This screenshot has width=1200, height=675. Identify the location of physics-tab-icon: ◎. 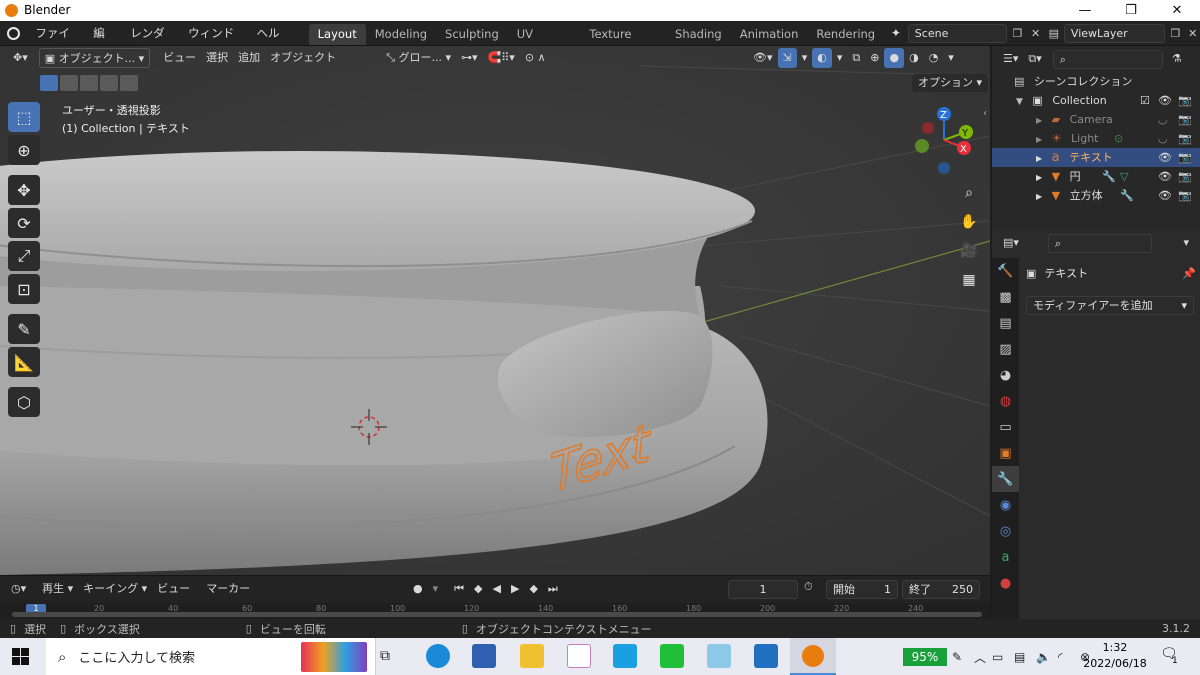
(1005, 531).